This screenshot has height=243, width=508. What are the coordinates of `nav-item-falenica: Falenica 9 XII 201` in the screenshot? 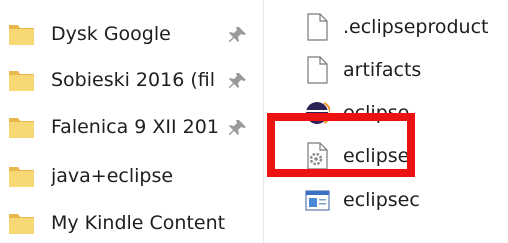 It's located at (131, 127).